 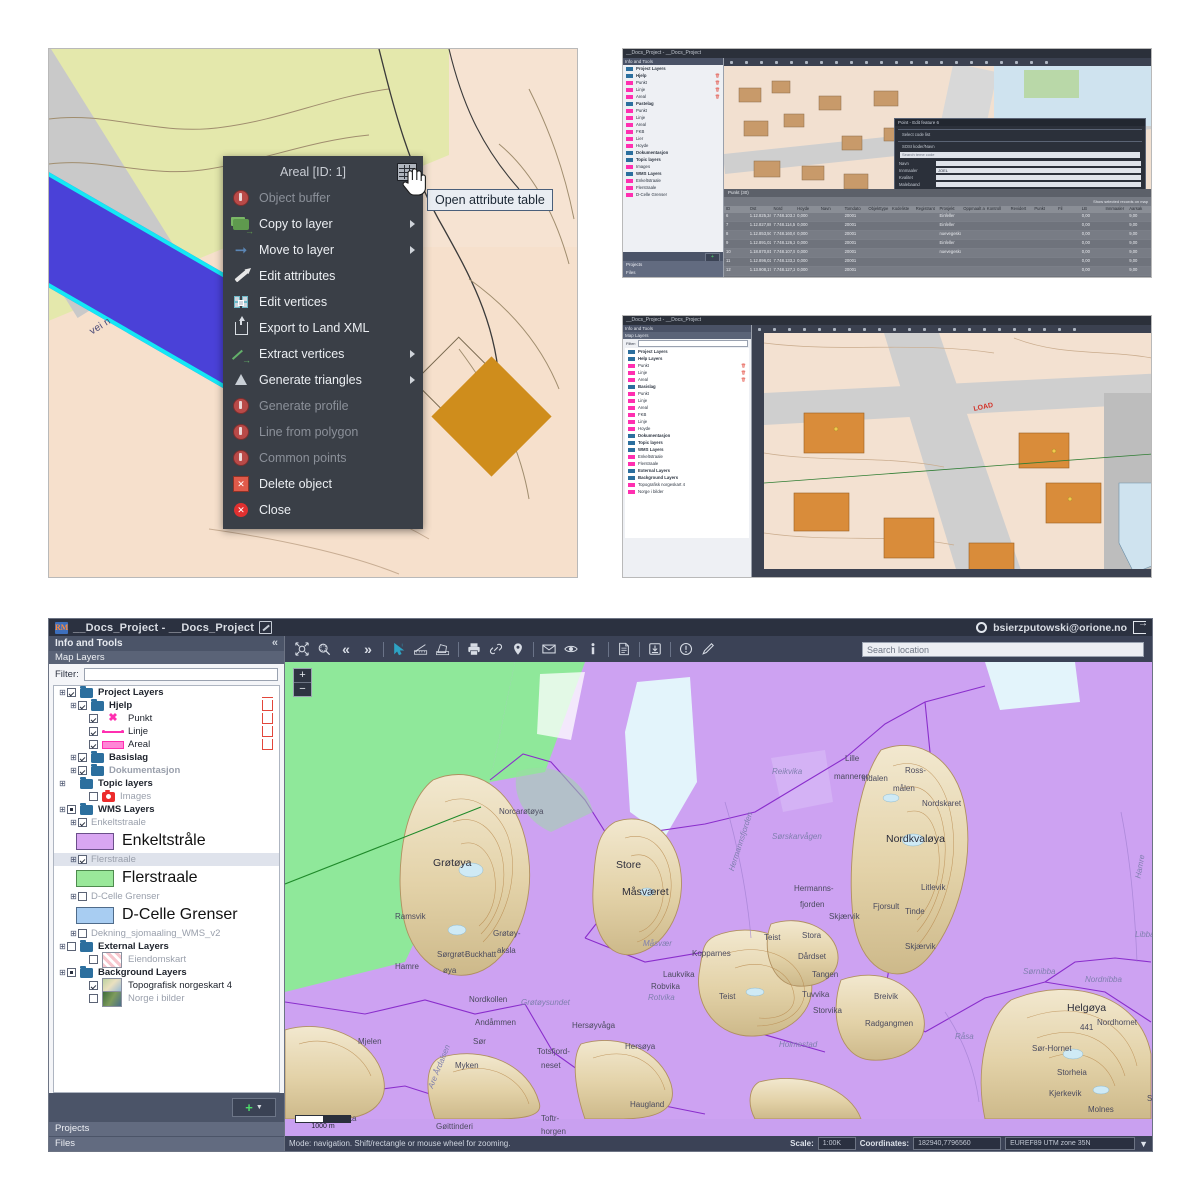 What do you see at coordinates (1116, 209) in the screenshot?
I see `thumb-attr-column-header: Innmaaler` at bounding box center [1116, 209].